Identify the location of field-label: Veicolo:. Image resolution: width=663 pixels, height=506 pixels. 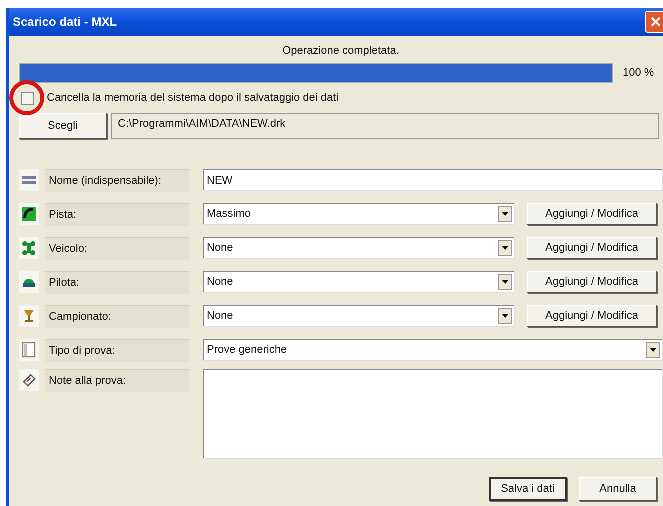
(117, 248).